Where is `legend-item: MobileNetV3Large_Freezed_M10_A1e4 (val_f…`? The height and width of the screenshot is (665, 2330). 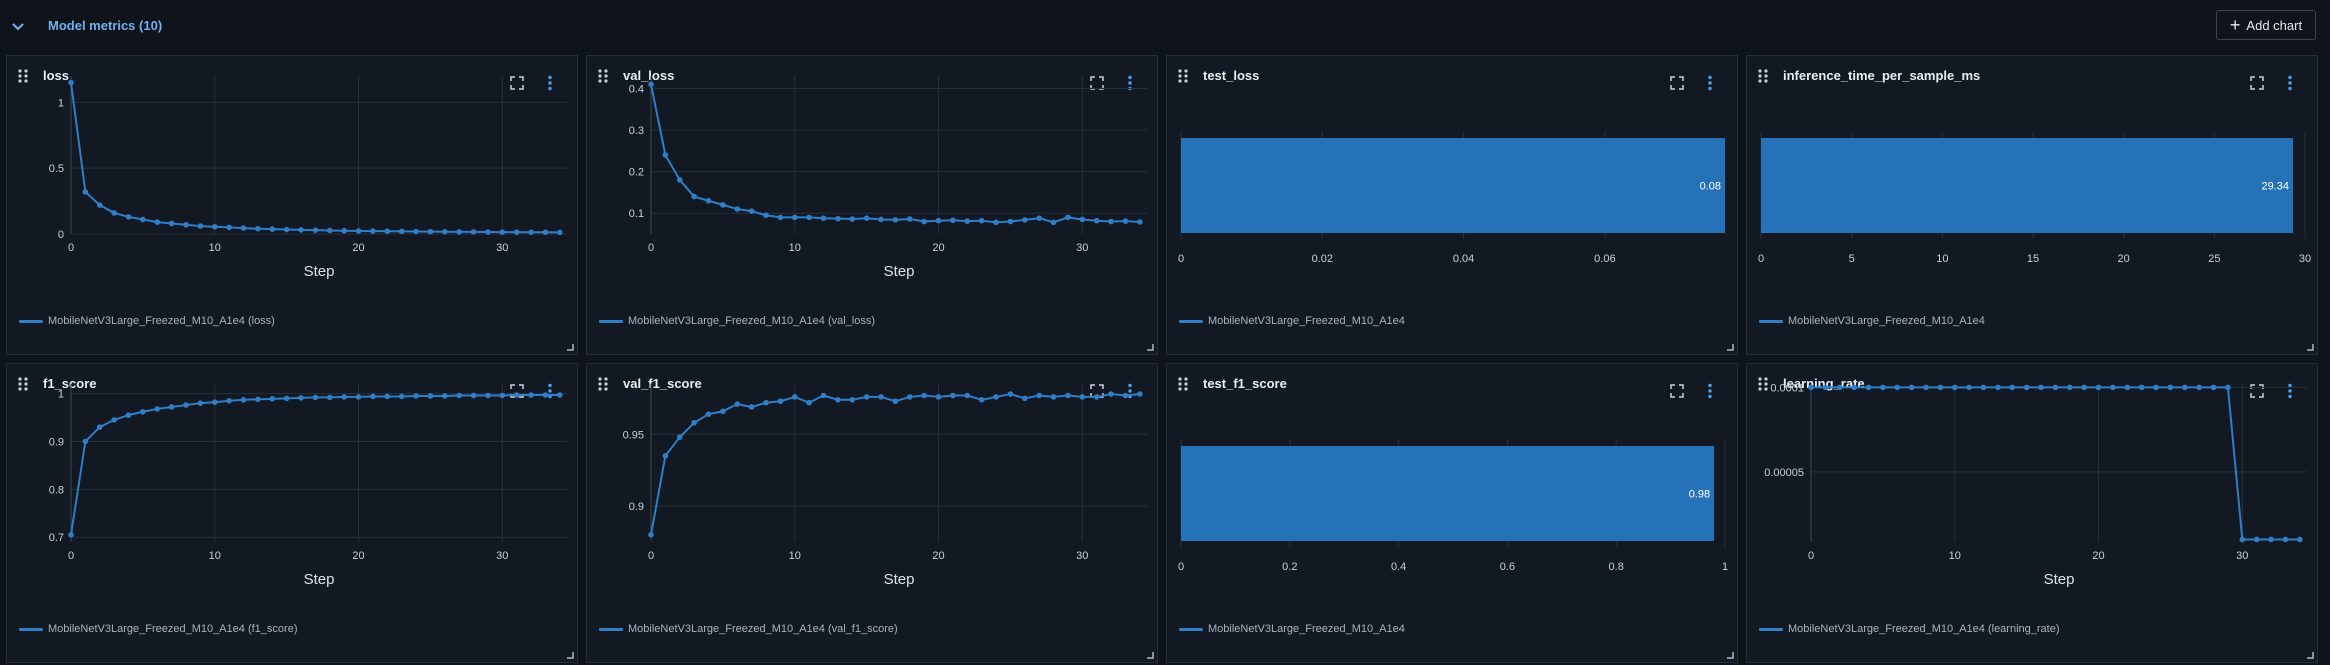
legend-item: MobileNetV3Large_Freezed_M10_A1e4 (val_f… is located at coordinates (748, 629).